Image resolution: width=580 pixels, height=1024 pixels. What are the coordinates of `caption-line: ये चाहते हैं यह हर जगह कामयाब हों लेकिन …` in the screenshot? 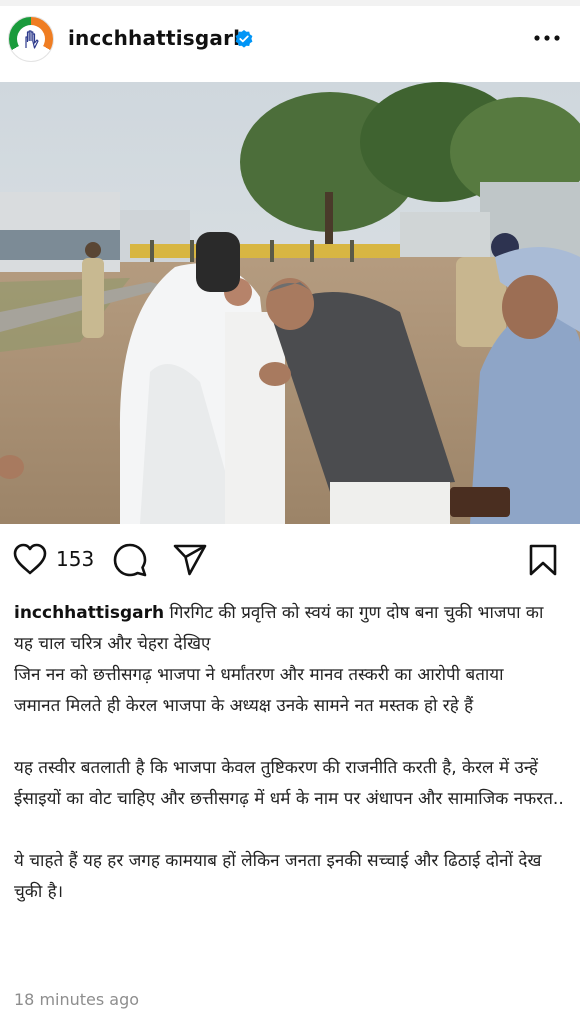 It's located at (280, 876).